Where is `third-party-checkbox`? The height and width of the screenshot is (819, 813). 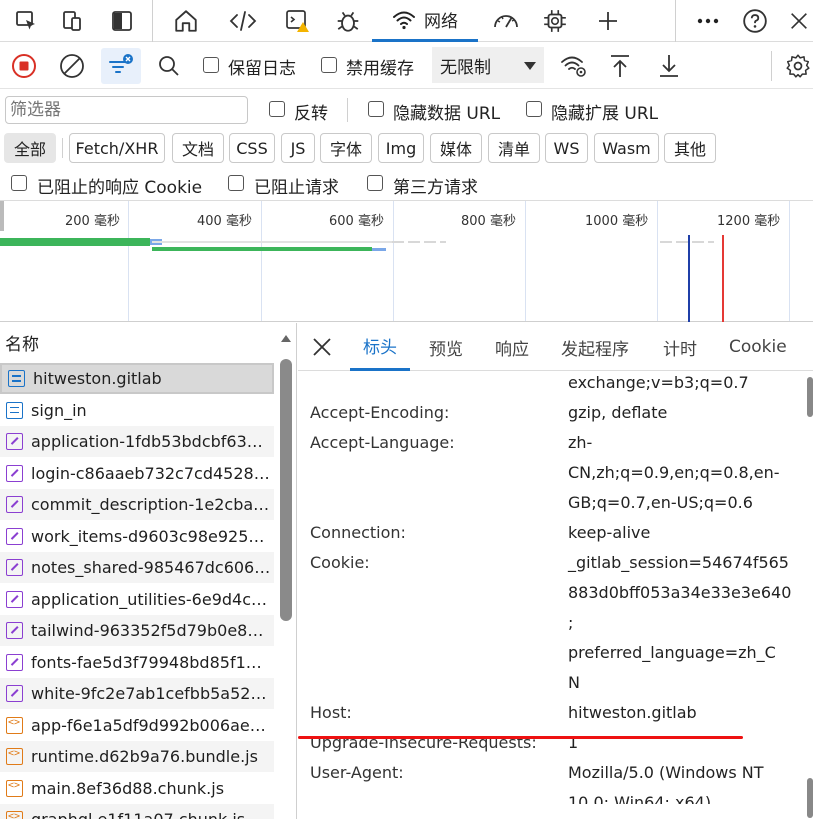 third-party-checkbox is located at coordinates (375, 183).